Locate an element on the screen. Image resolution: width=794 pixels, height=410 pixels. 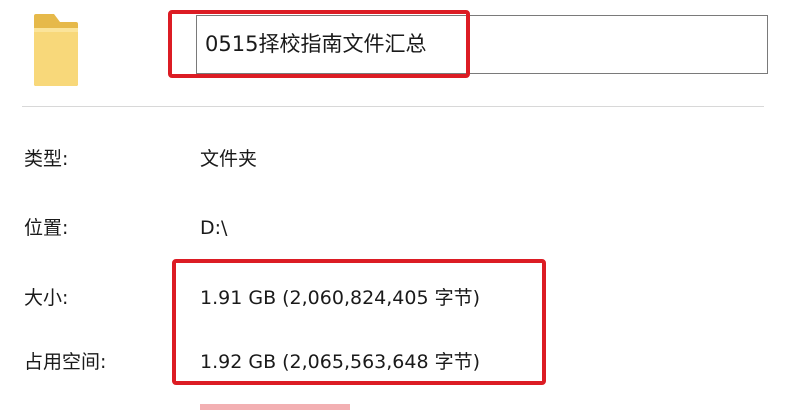
location-label: 位置: is located at coordinates (46, 228).